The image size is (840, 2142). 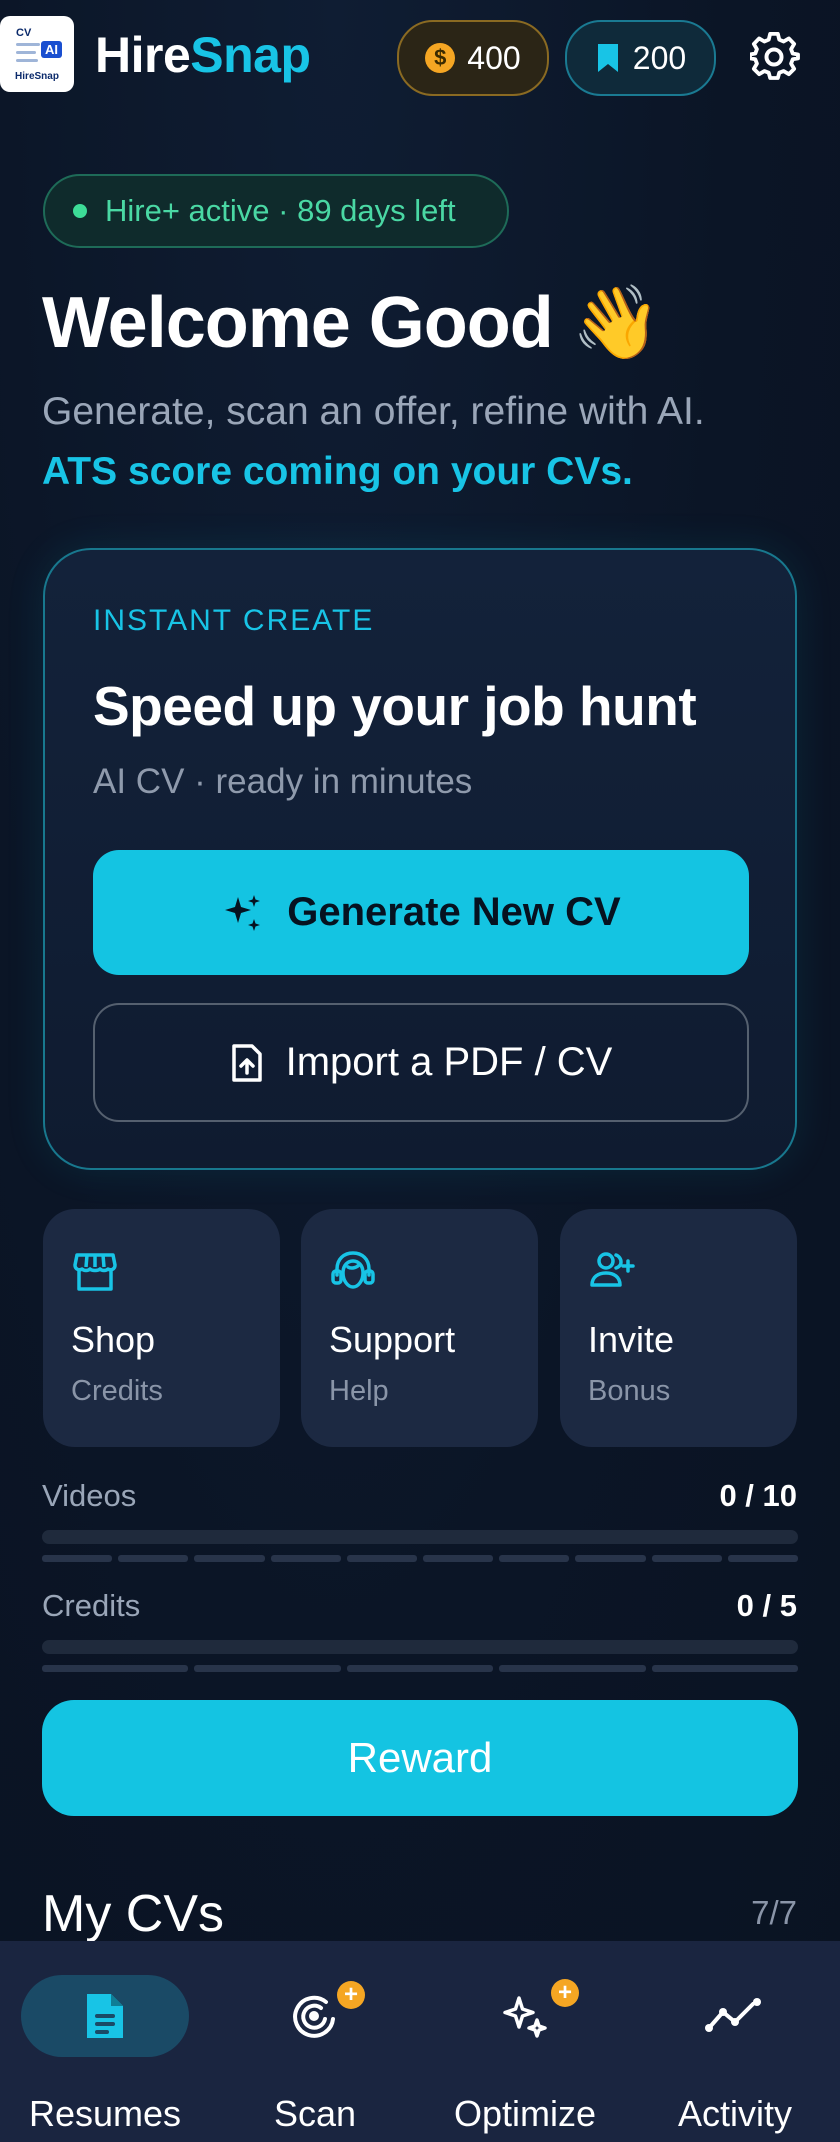 I want to click on app-title-part1: Hire, so click(x=143, y=55).